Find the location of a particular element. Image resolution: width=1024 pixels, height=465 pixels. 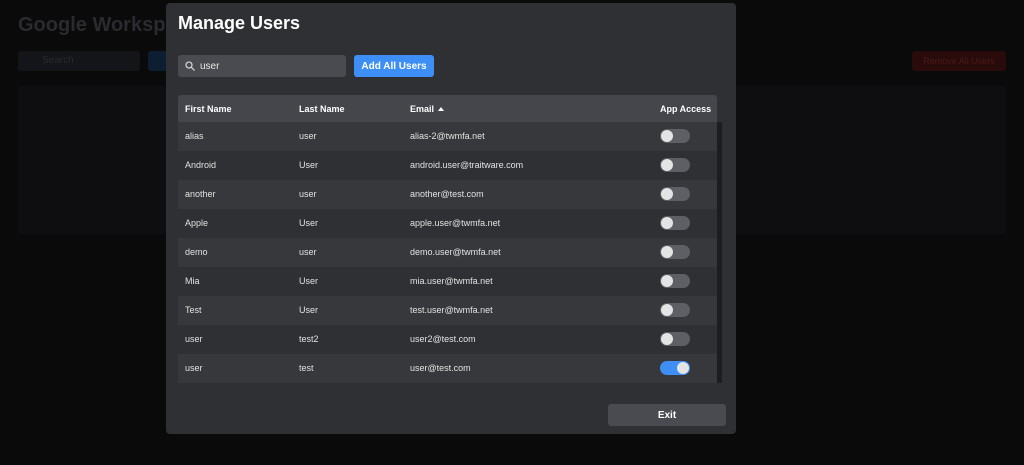

table-row: user test2 user2@test.com is located at coordinates (447, 339).